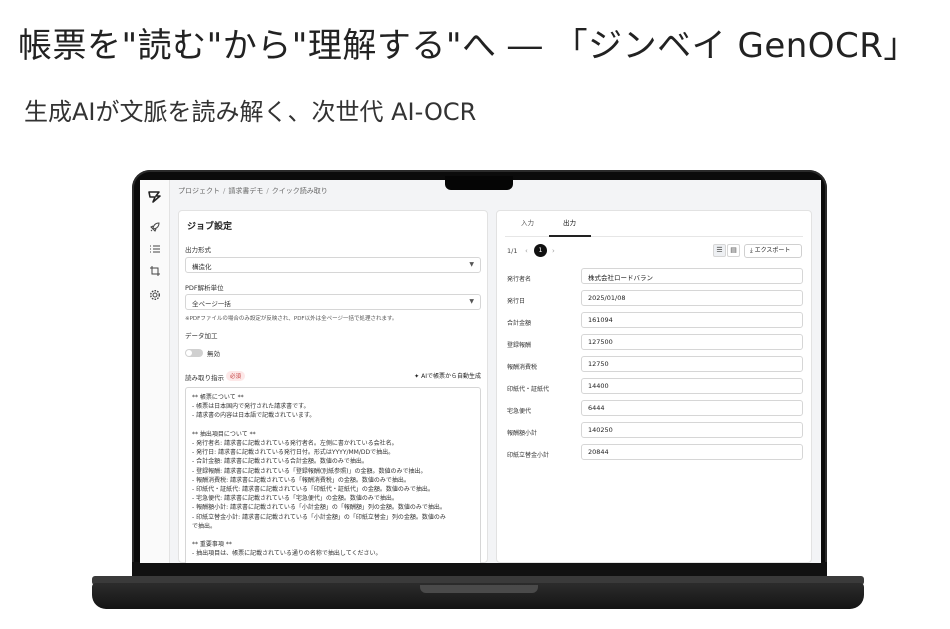  Describe the element at coordinates (522, 433) in the screenshot. I see `field-label: 報酬額小計` at that location.